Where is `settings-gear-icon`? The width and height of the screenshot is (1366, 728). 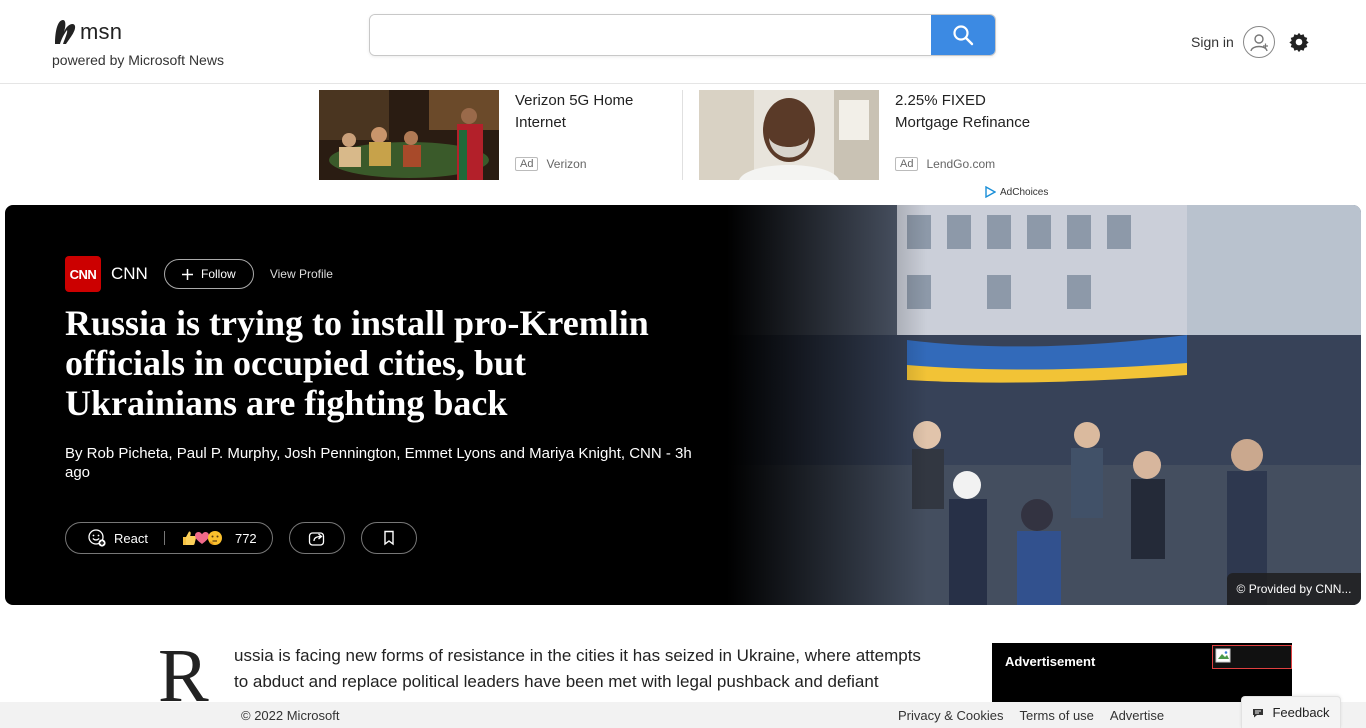 settings-gear-icon is located at coordinates (1299, 42).